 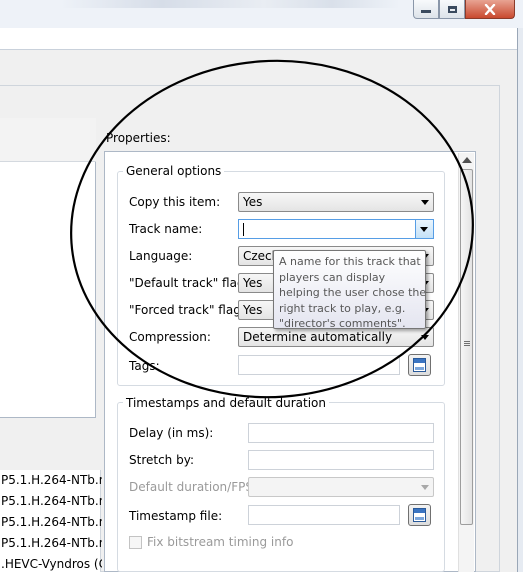 What do you see at coordinates (324, 515) in the screenshot?
I see `timestamp-file-input` at bounding box center [324, 515].